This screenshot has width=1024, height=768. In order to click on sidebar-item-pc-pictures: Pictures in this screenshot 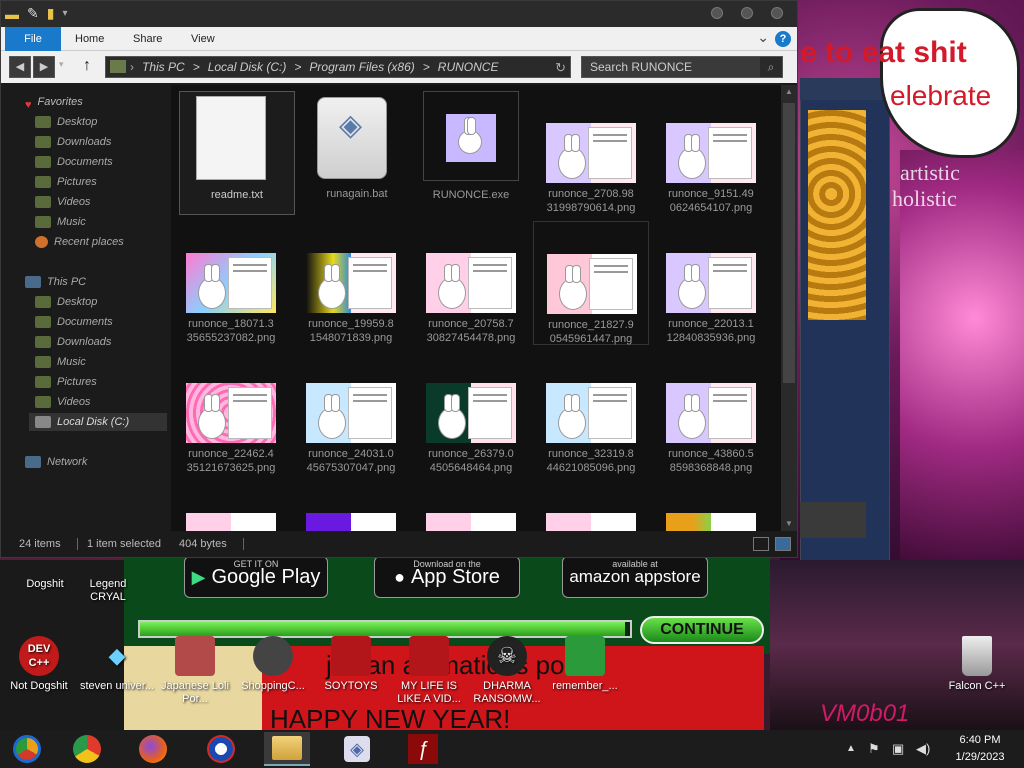, I will do `click(66, 382)`.